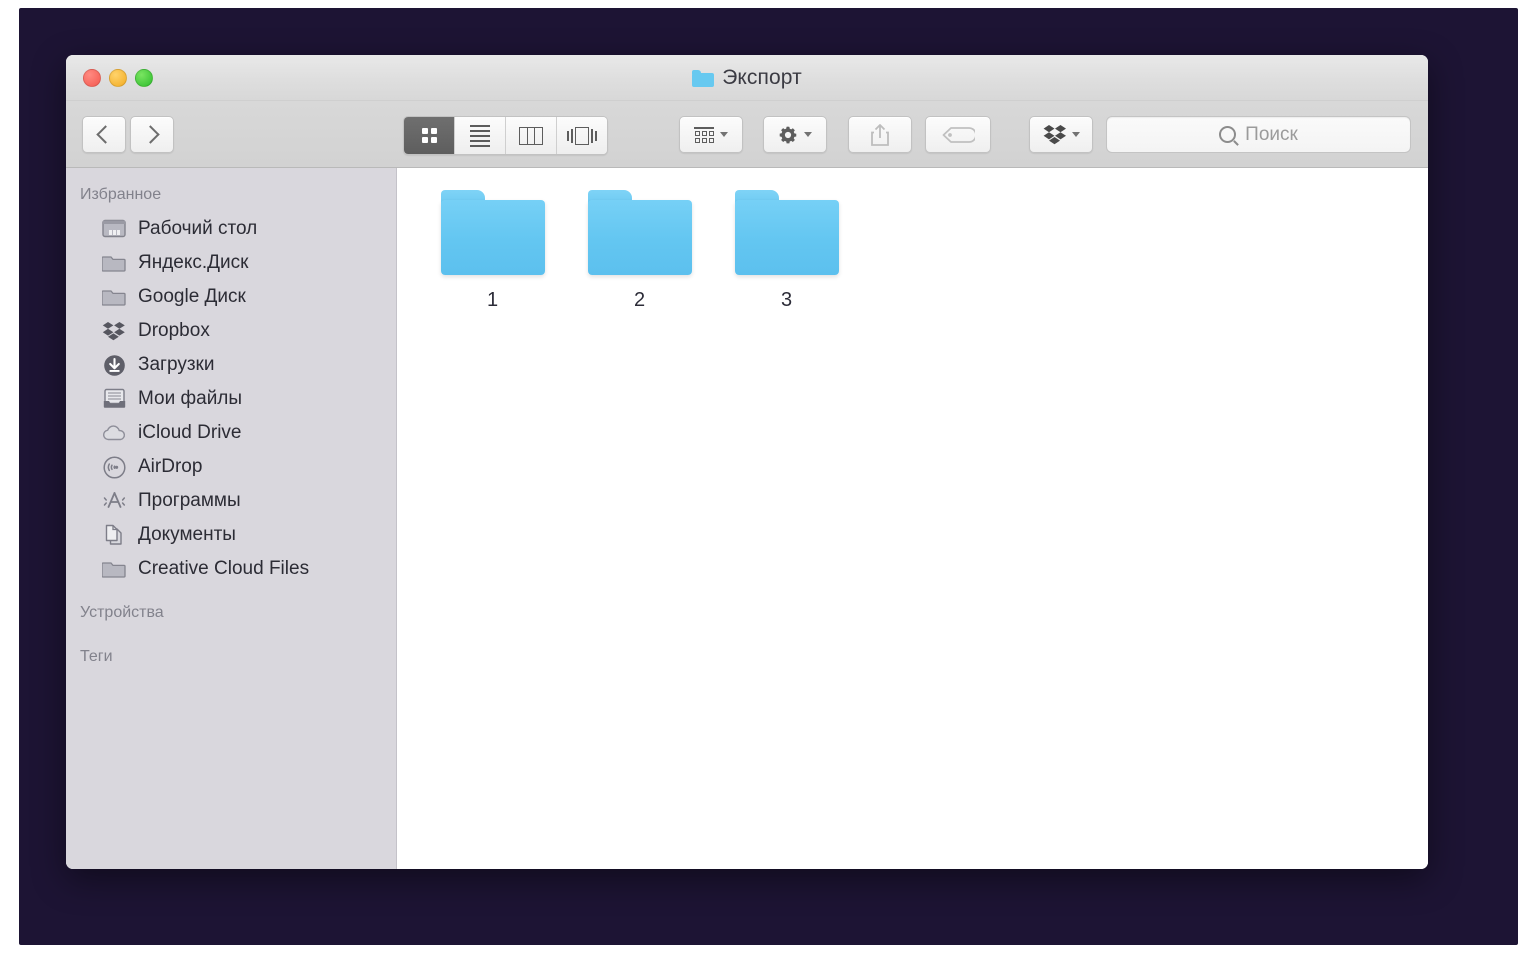  What do you see at coordinates (170, 466) in the screenshot?
I see `sidebar-item-label: AirDrop` at bounding box center [170, 466].